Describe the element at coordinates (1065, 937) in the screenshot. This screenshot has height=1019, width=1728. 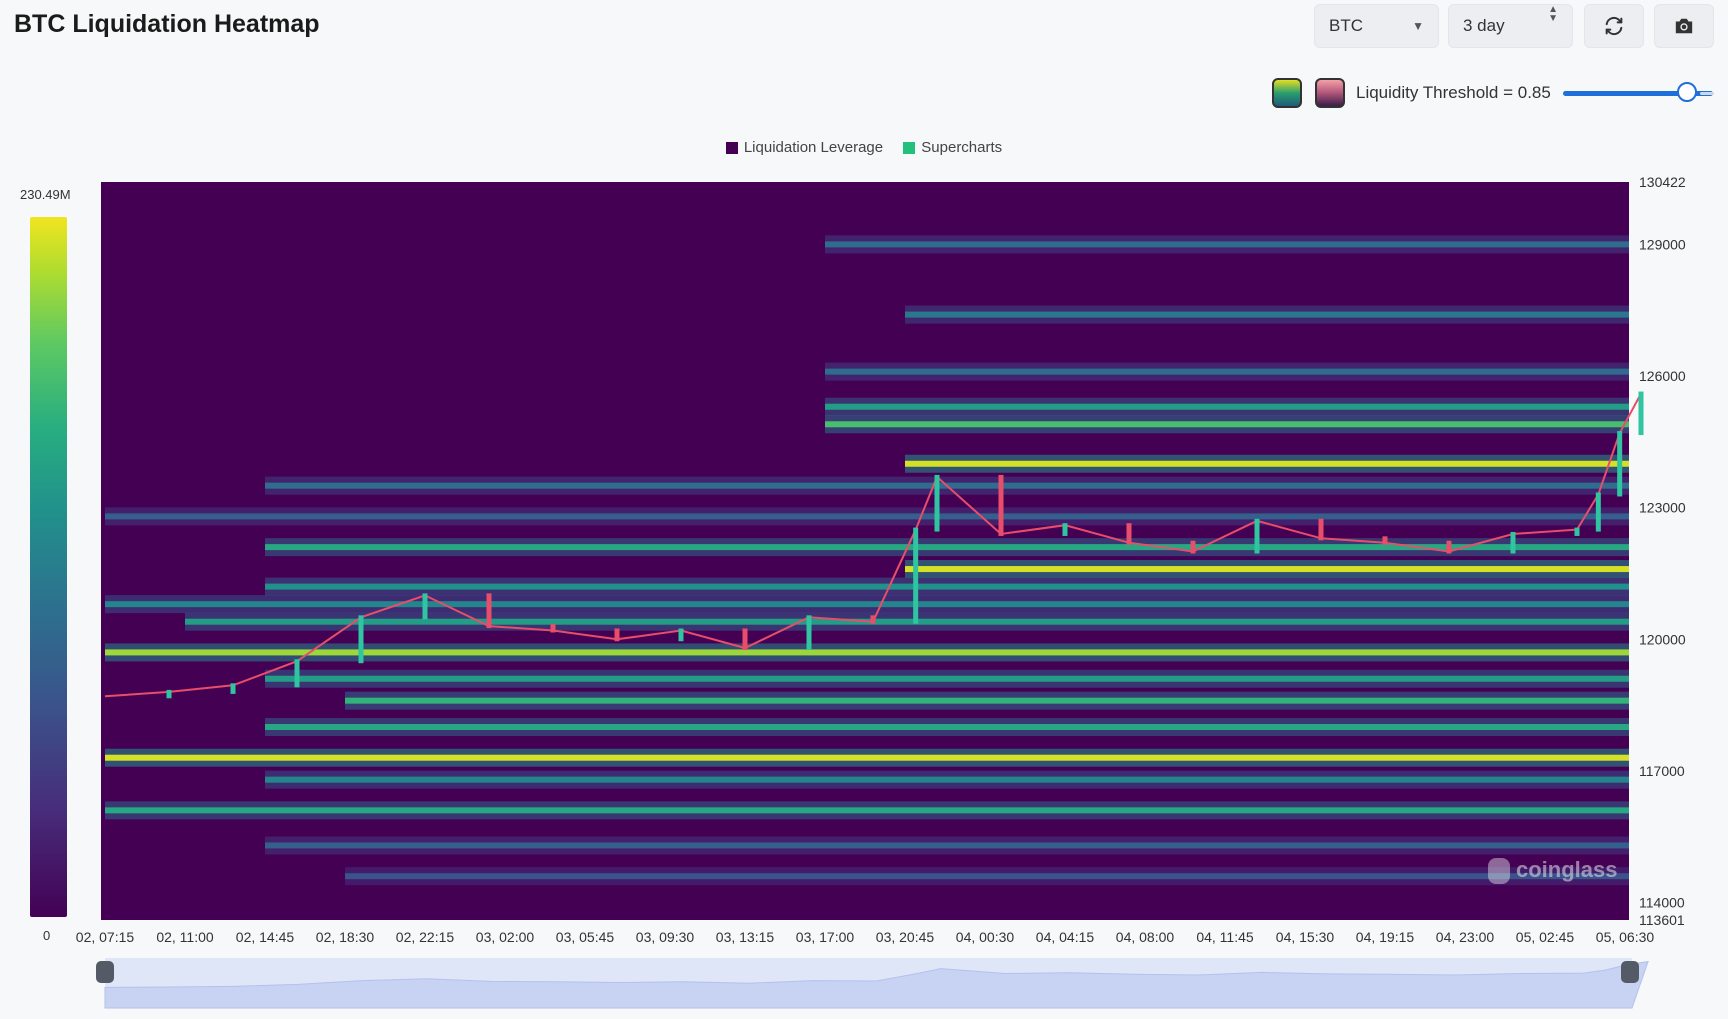
I see `x-tick-label: 04, 04:15` at that location.